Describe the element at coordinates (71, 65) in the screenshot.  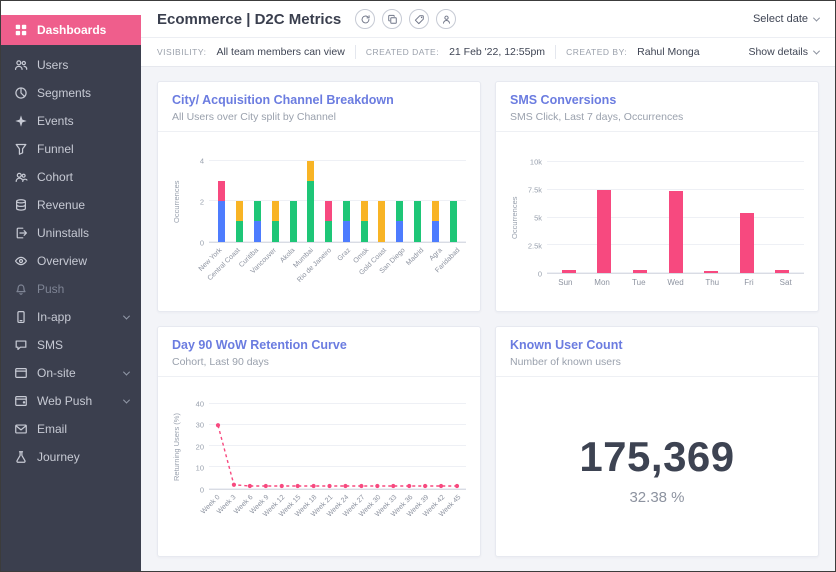
I see `sidebar-item-users: Users` at that location.